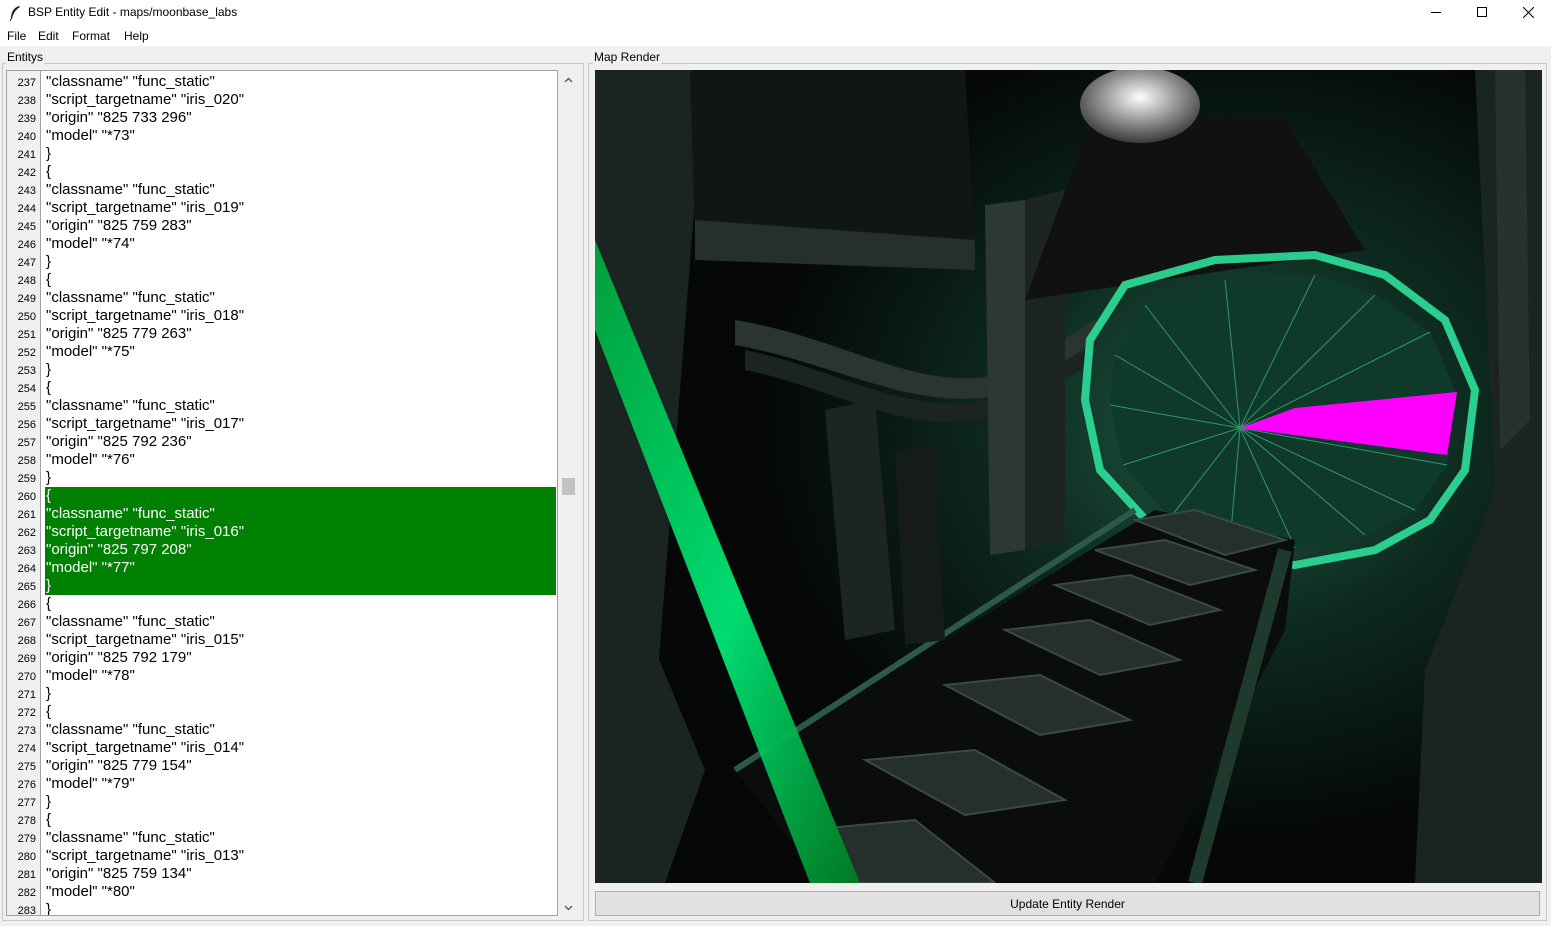 This screenshot has height=926, width=1551. What do you see at coordinates (91, 36) in the screenshot?
I see `menu-format: Format` at bounding box center [91, 36].